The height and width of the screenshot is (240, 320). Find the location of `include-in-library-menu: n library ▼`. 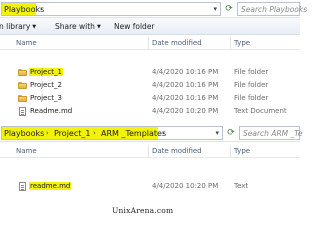

include-in-library-menu: n library ▼ is located at coordinates (18, 27).